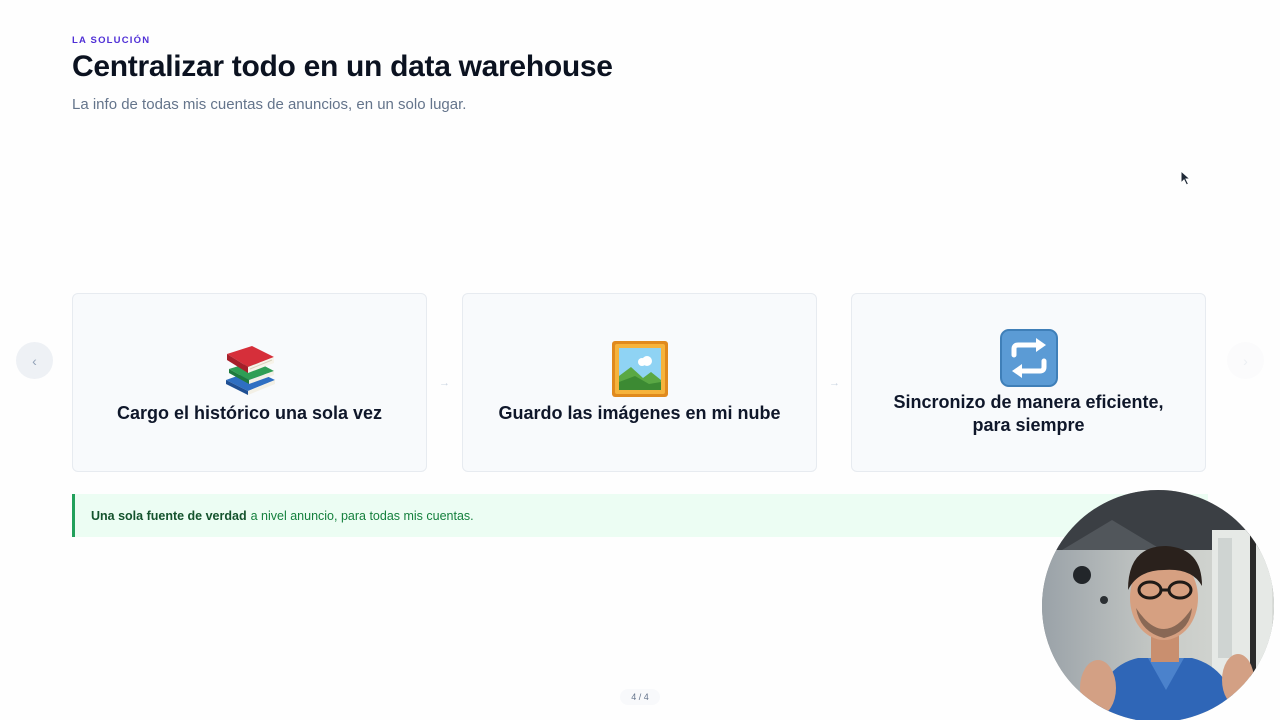 The height and width of the screenshot is (720, 1280). What do you see at coordinates (342, 66) in the screenshot?
I see `slide-title: Centralizar todo en un data warehouse` at bounding box center [342, 66].